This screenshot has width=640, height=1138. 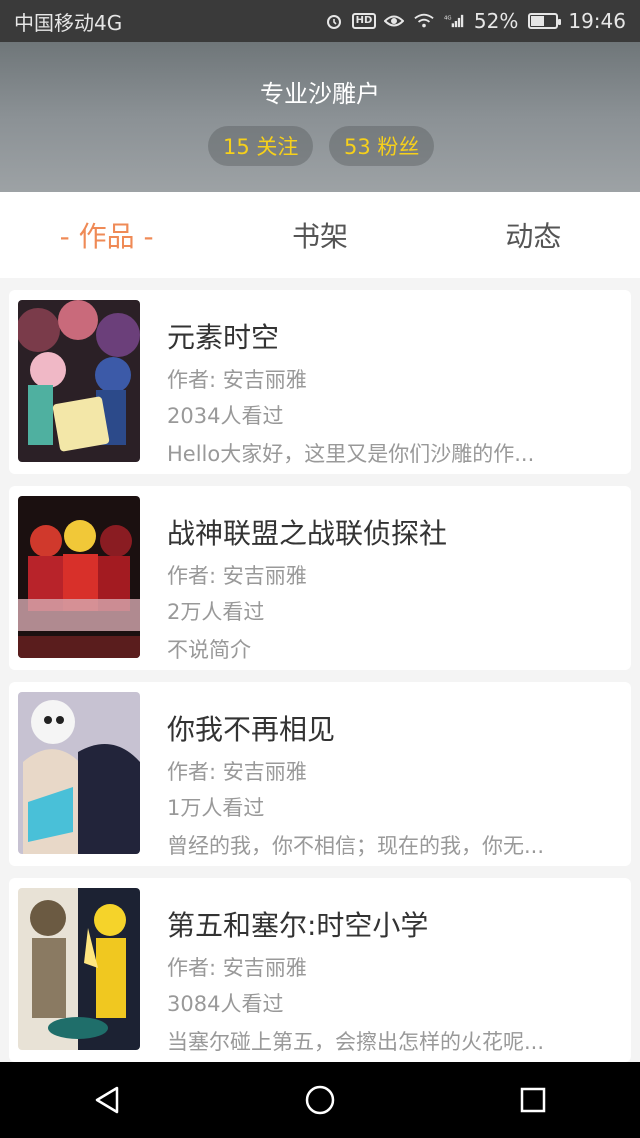 I want to click on battery-icon, so click(x=545, y=21).